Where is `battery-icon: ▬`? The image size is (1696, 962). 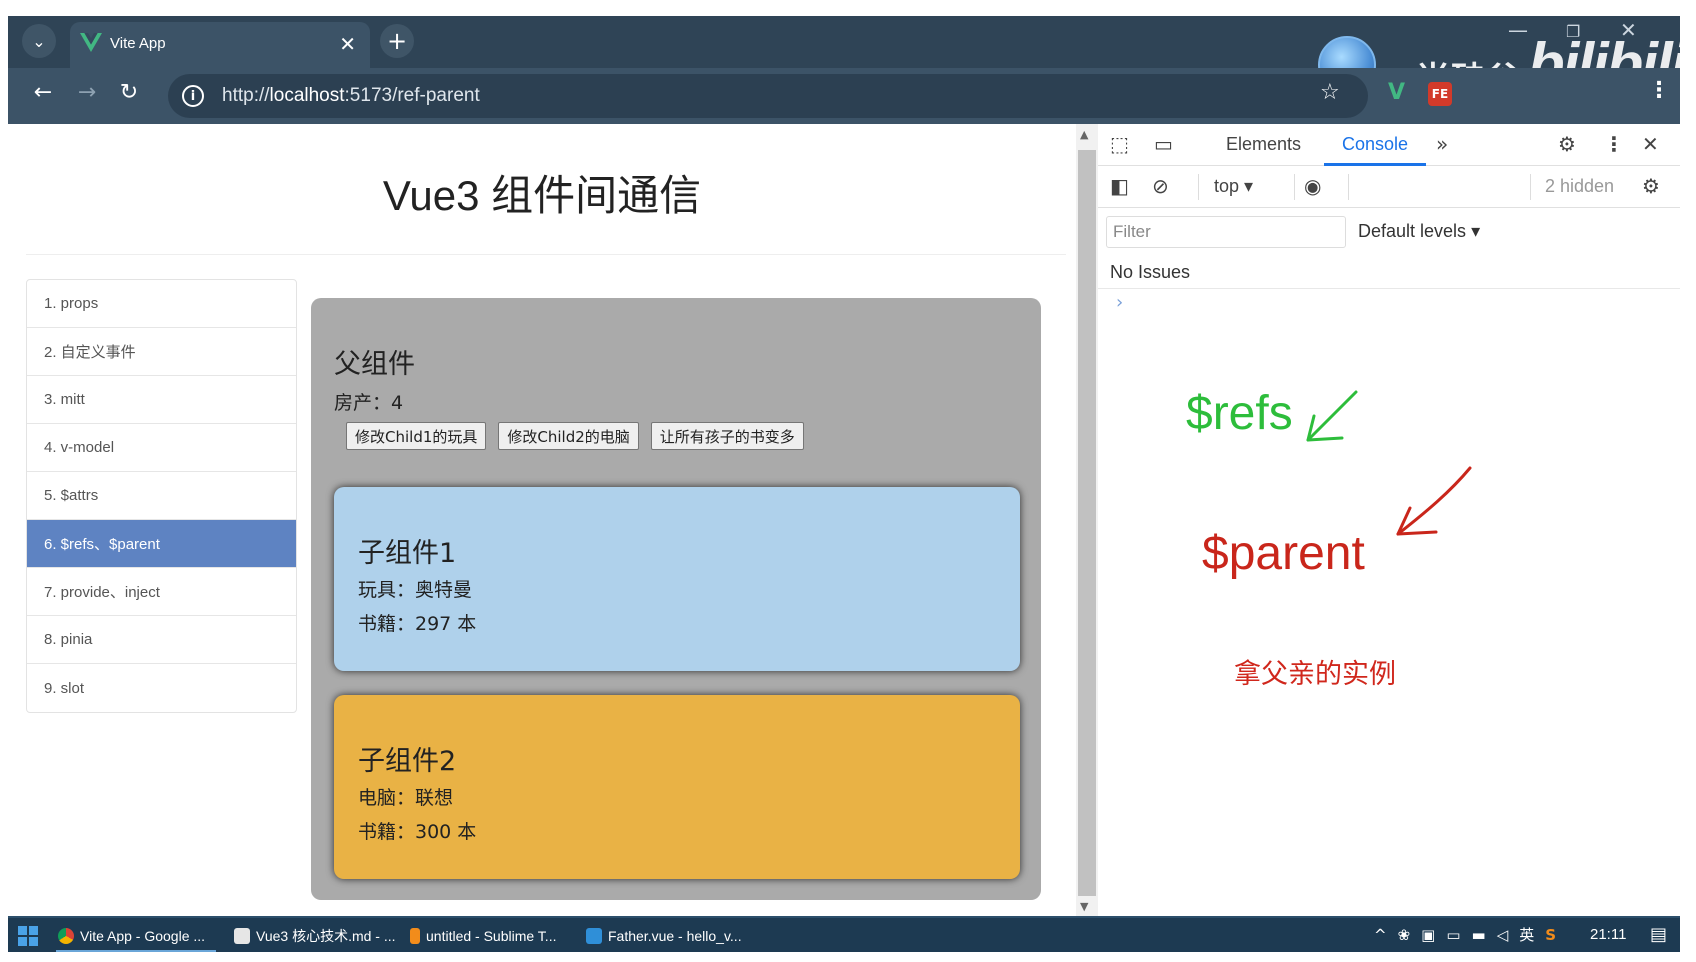
battery-icon: ▬ is located at coordinates (1479, 935).